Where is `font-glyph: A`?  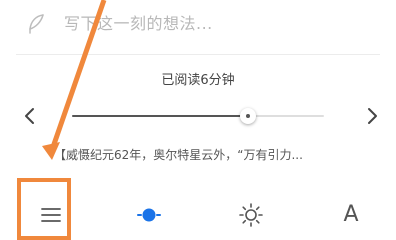 font-glyph: A is located at coordinates (351, 214).